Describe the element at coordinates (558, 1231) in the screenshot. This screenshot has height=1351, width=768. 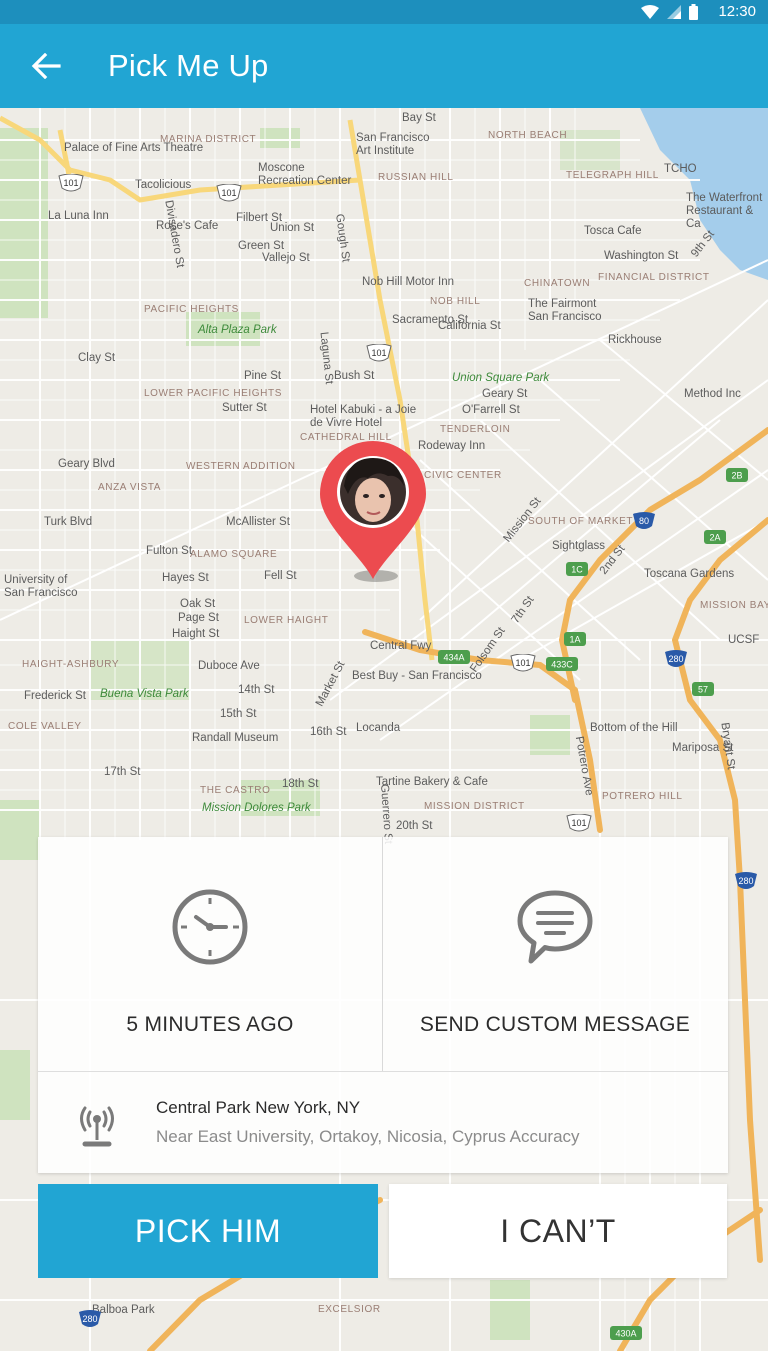
I see `cant-button: I CAN’T` at that location.